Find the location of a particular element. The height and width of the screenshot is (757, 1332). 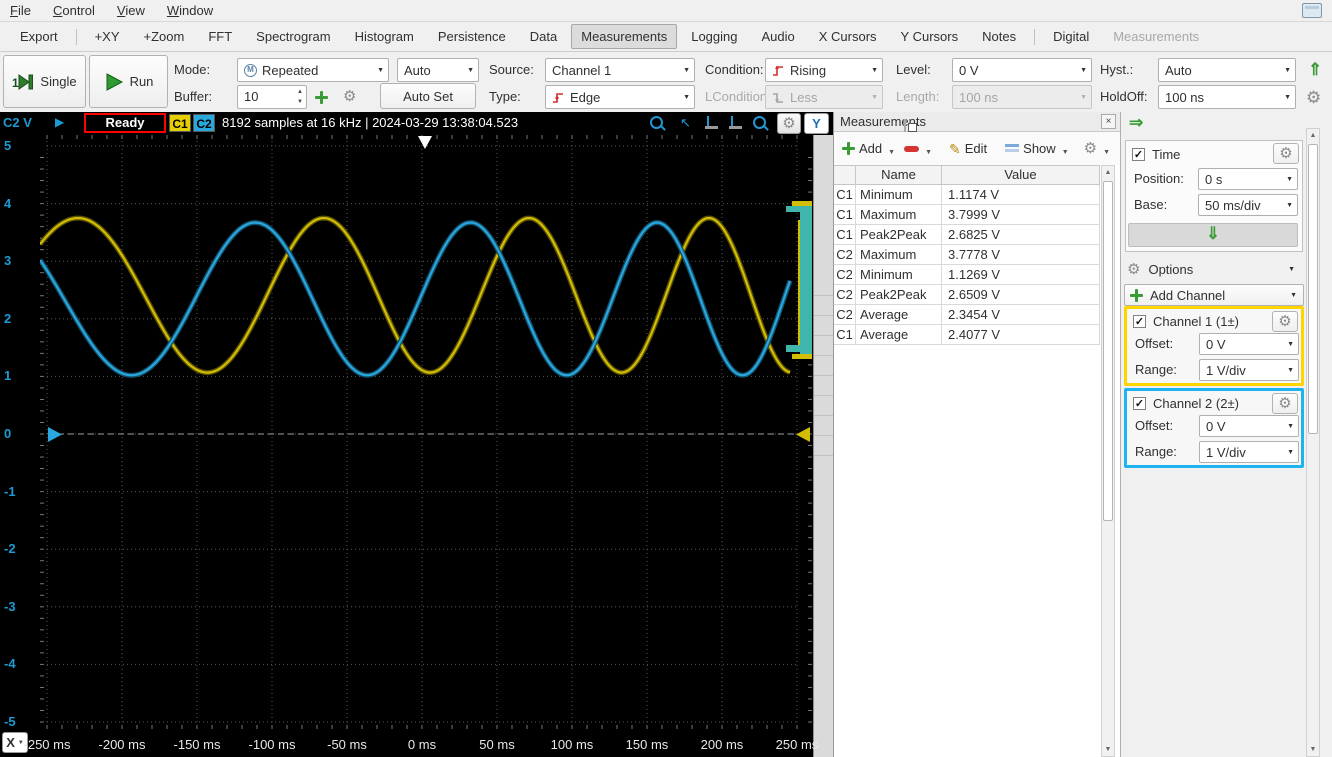

tab-logging: Logging is located at coordinates (714, 36).